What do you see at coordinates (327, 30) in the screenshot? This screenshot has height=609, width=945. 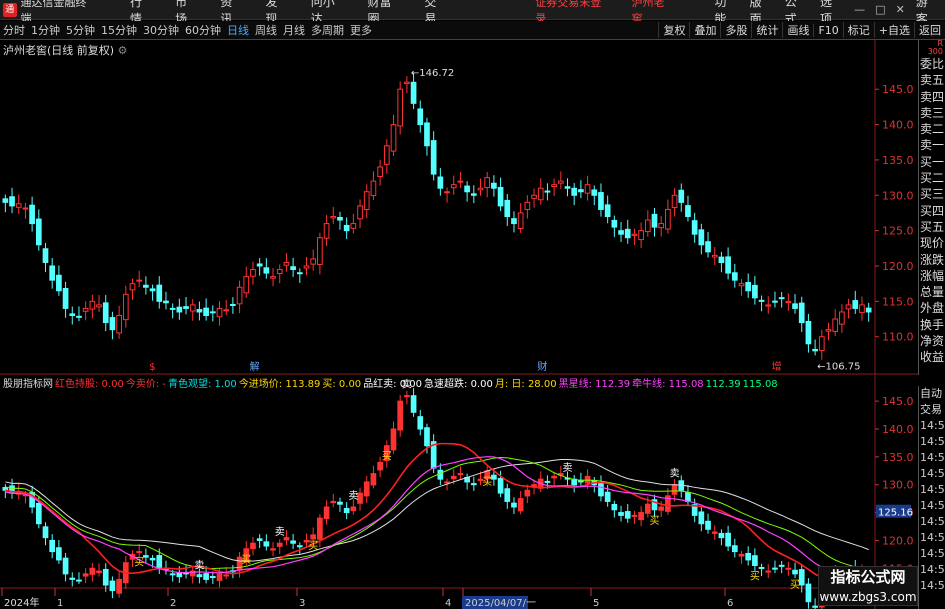 I see `period-multi: 多周期` at bounding box center [327, 30].